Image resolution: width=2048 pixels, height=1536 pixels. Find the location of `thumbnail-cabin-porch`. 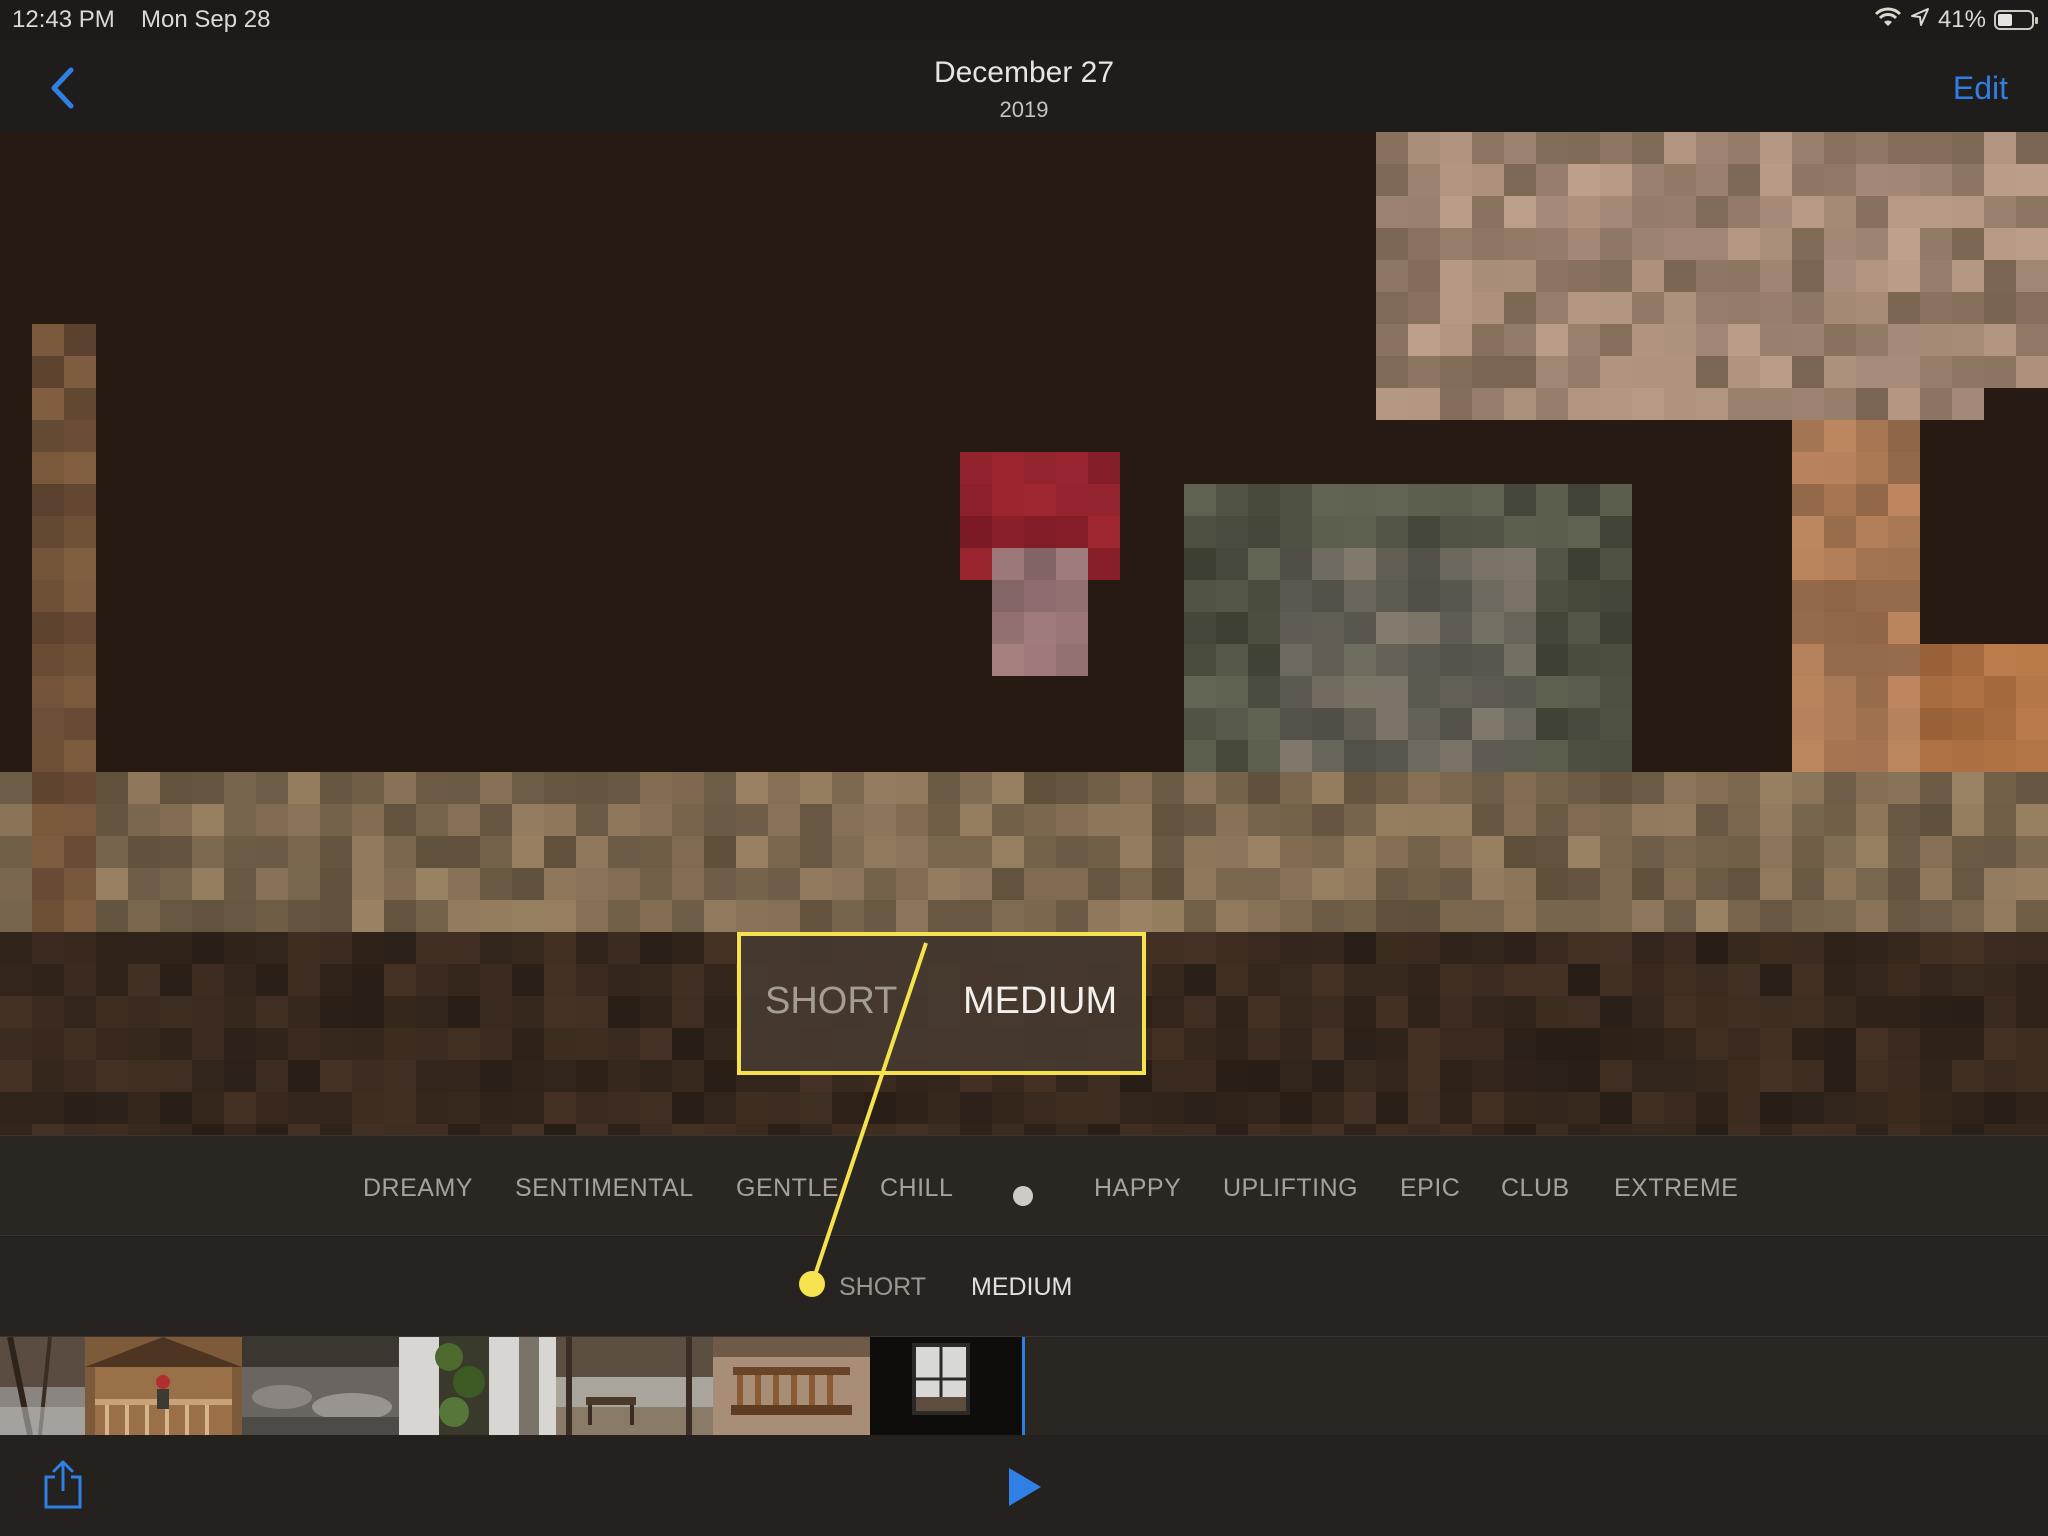

thumbnail-cabin-porch is located at coordinates (163, 1386).